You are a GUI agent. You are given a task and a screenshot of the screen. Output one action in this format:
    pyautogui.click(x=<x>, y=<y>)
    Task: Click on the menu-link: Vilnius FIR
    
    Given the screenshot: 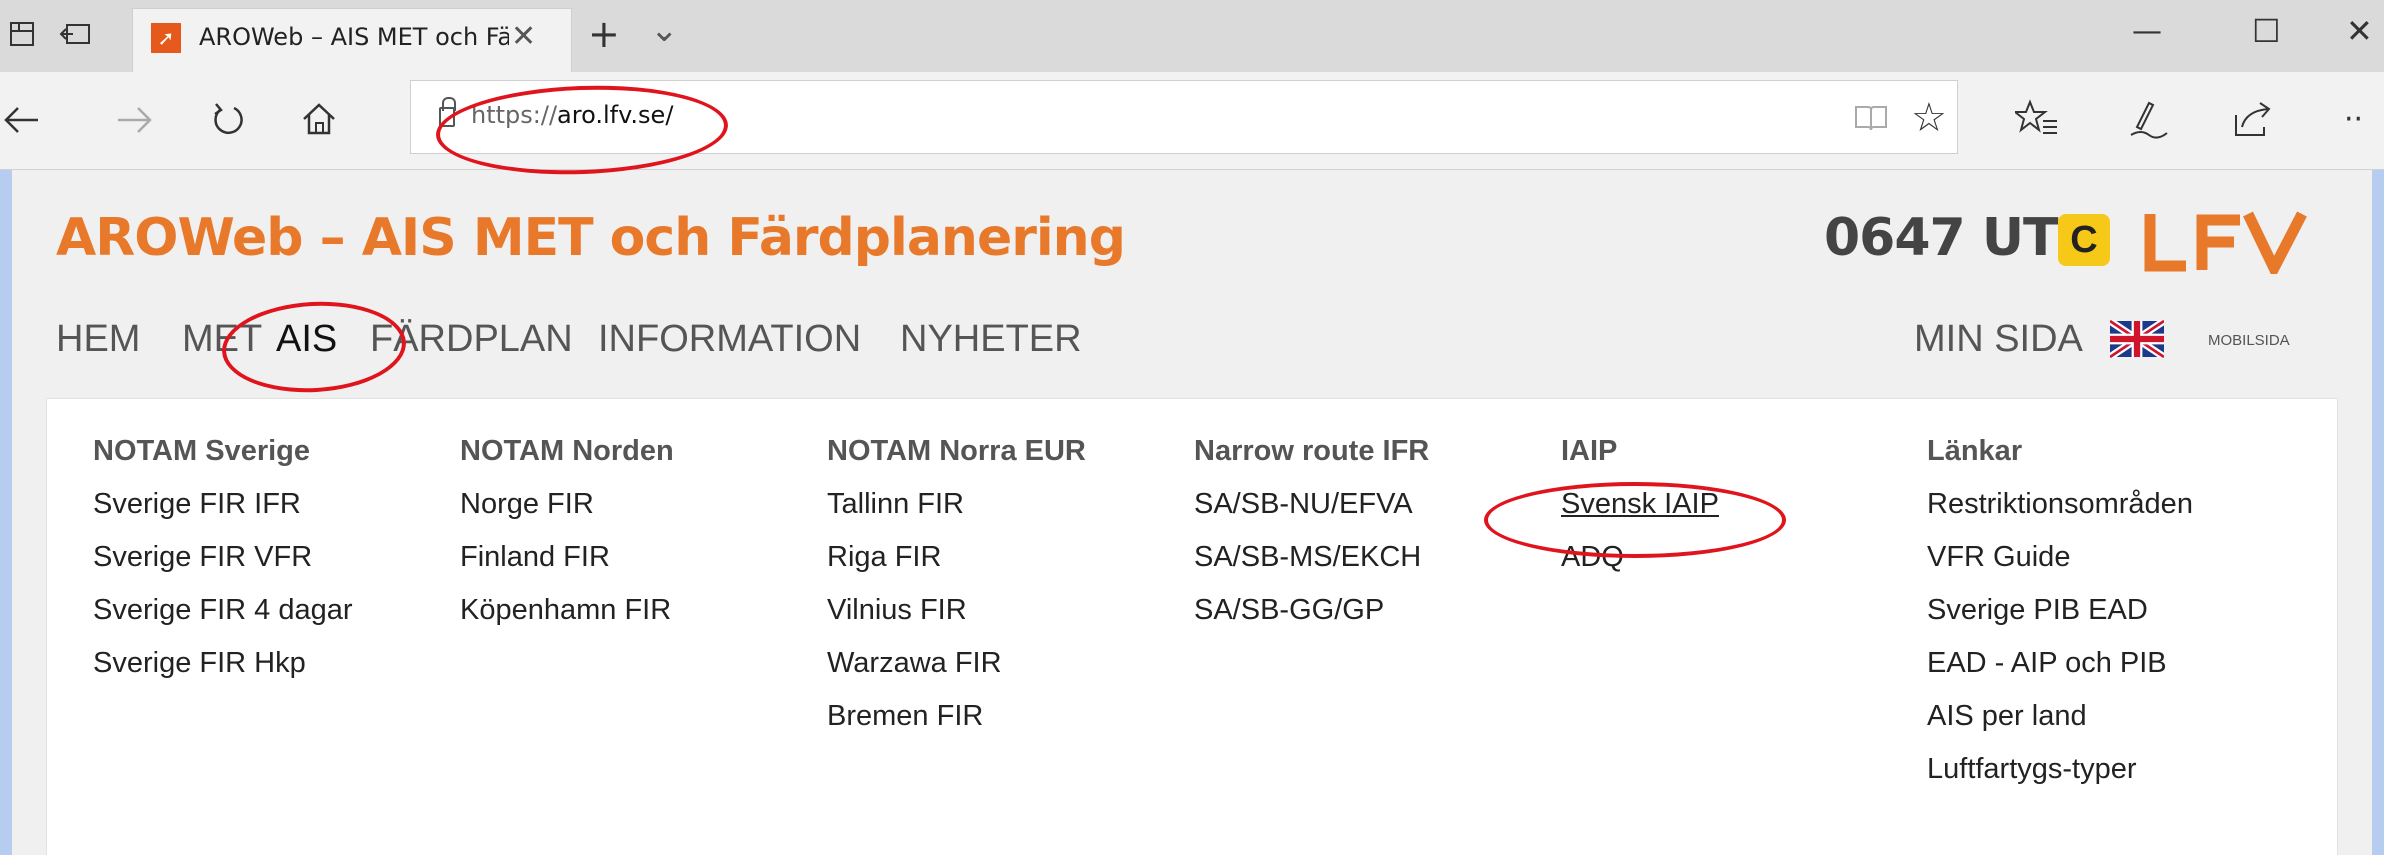 What is the action you would take?
    pyautogui.click(x=956, y=620)
    